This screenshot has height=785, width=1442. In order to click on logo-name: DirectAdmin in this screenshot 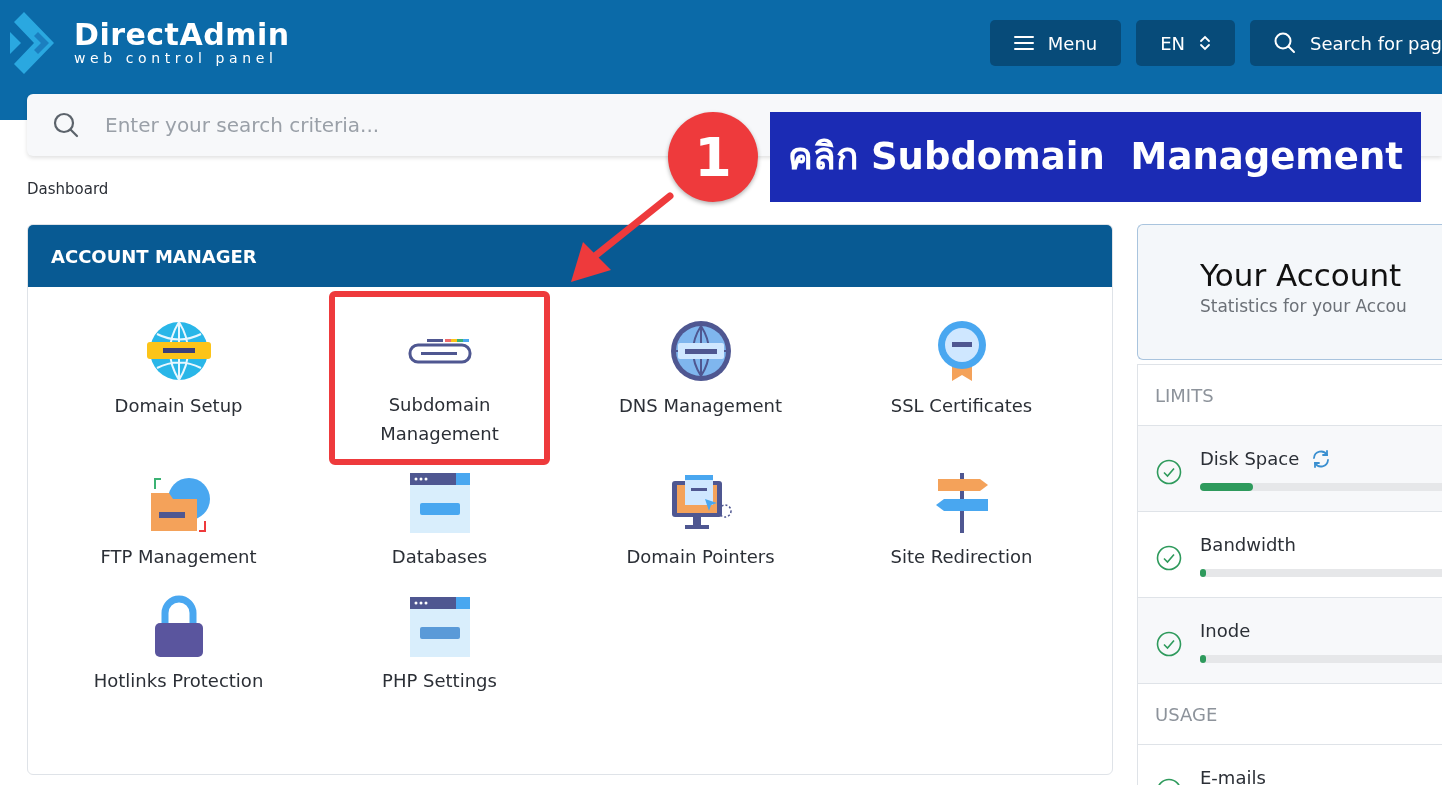, I will do `click(182, 34)`.